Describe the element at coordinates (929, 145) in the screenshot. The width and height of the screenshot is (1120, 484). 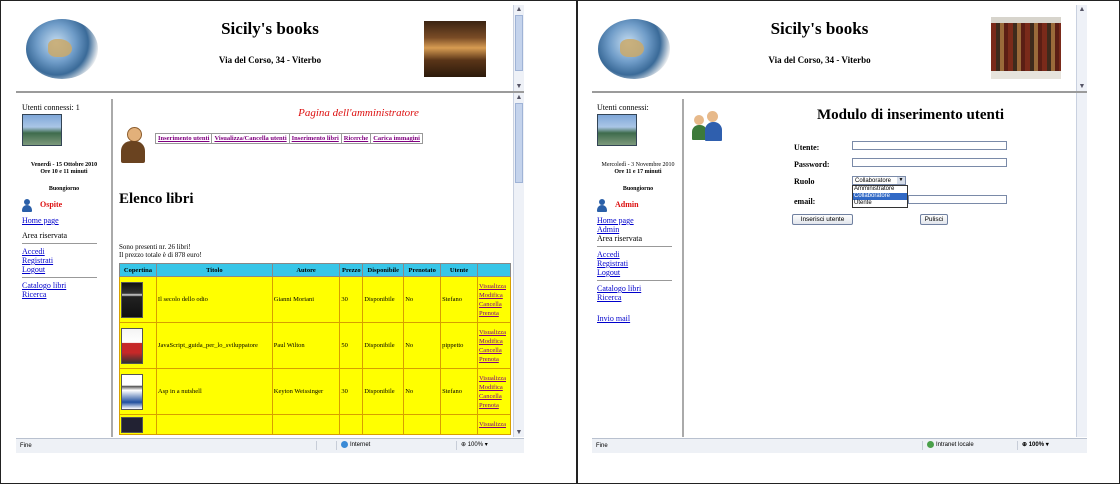
I see `user-input` at that location.